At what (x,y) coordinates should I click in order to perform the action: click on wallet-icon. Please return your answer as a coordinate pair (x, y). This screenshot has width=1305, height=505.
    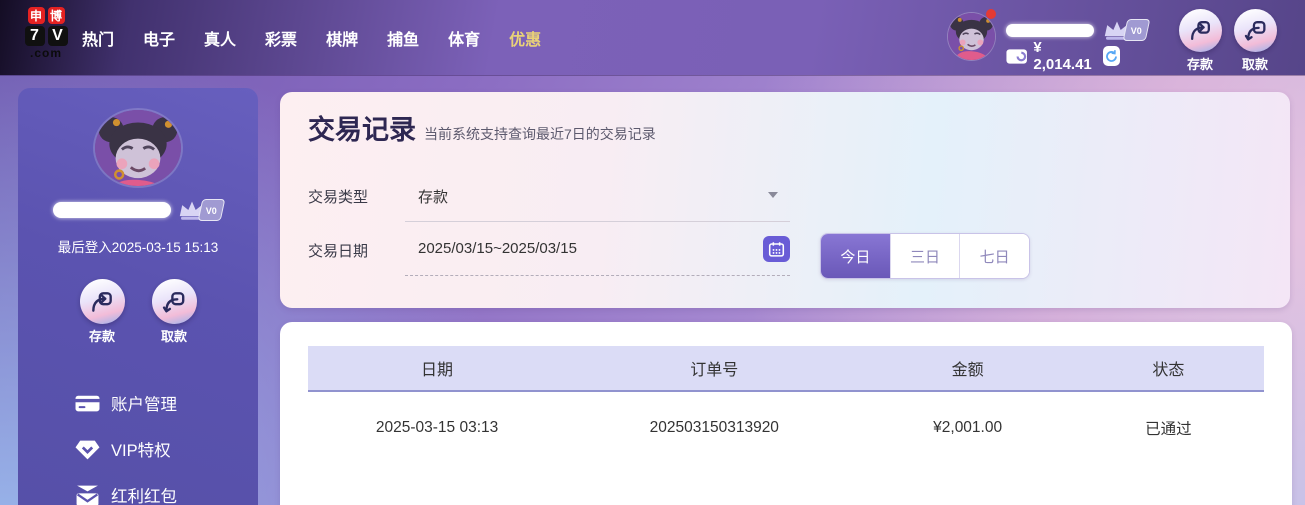
    Looking at the image, I should click on (1016, 56).